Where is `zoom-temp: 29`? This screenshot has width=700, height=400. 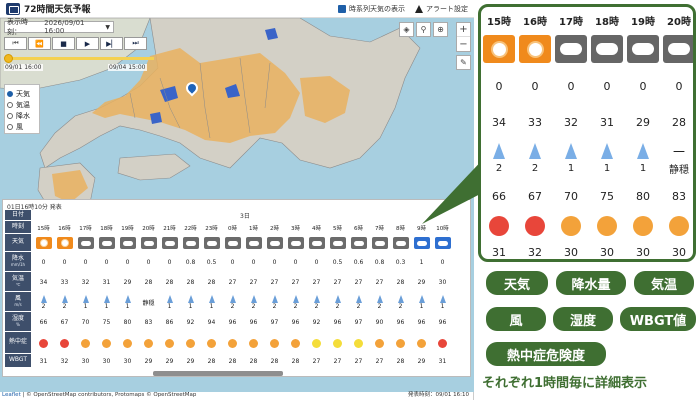
zoom-temp: 29 is located at coordinates (643, 122).